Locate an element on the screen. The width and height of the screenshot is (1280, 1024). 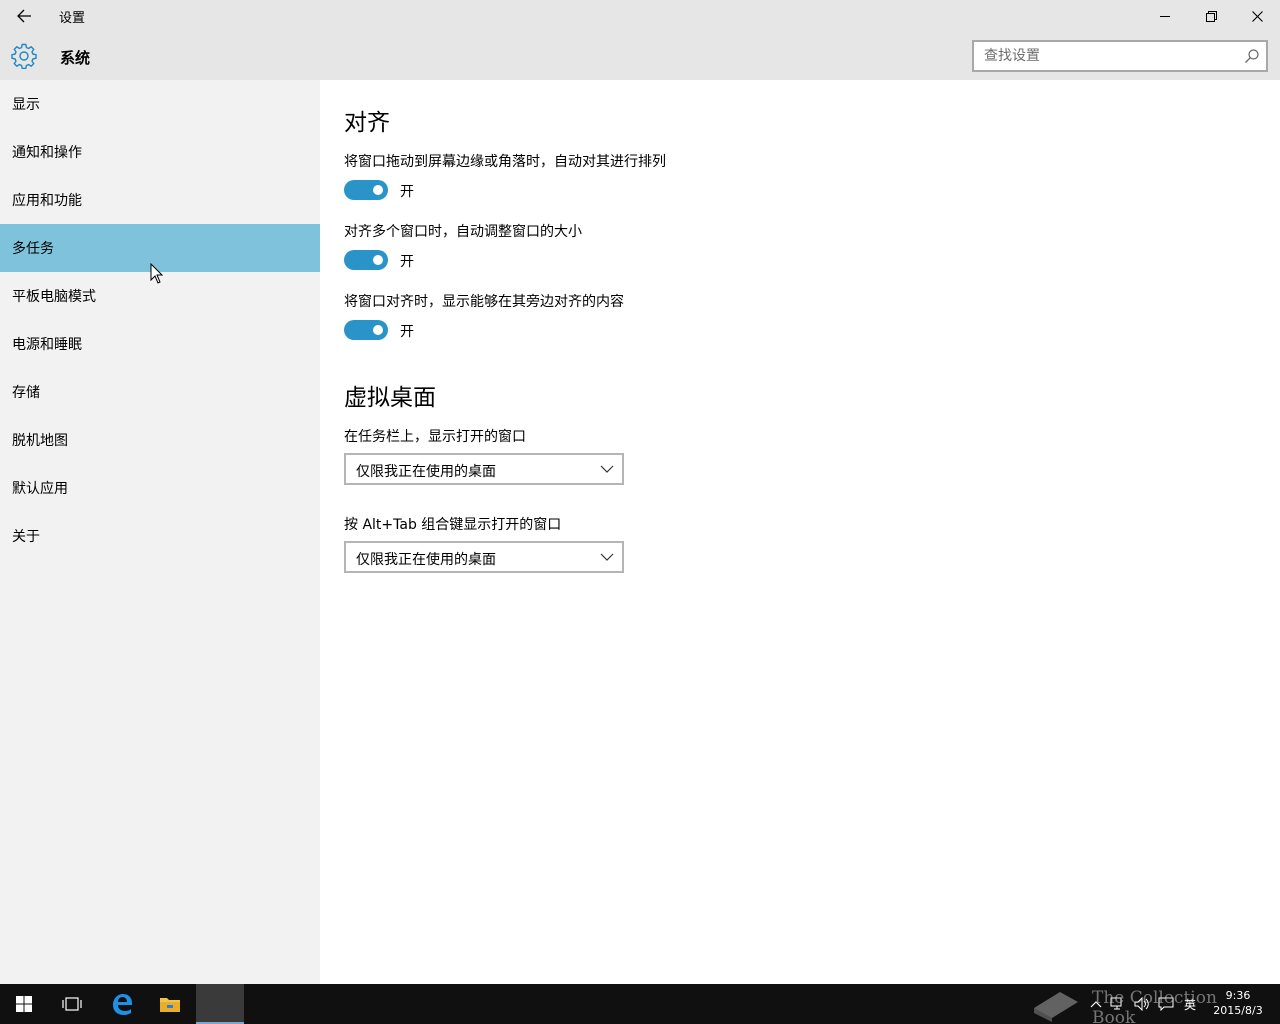
edge-icon is located at coordinates (122, 1004).